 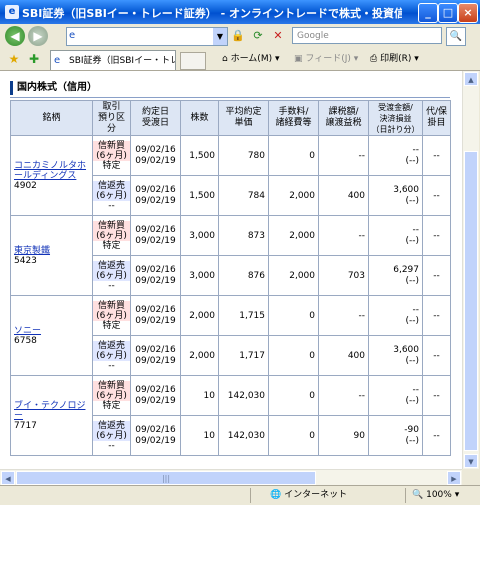 I want to click on stock-name-cell: コニカミノルタホールディングス 4902, so click(x=51, y=175).